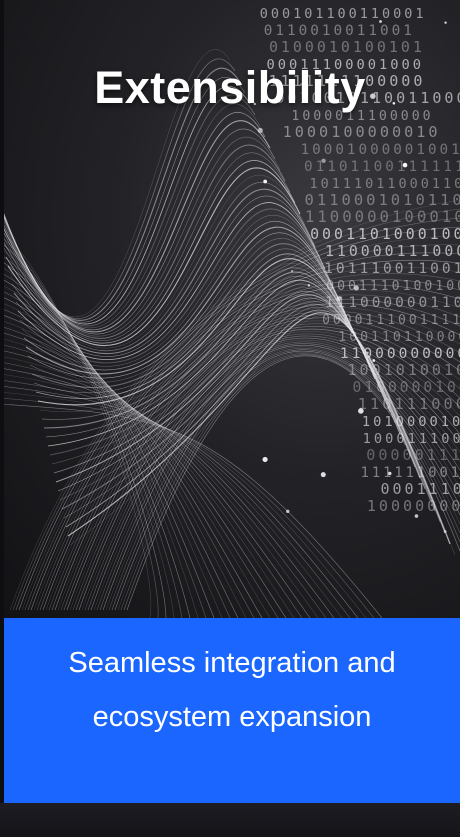 The width and height of the screenshot is (460, 837). What do you see at coordinates (411, 422) in the screenshot?
I see `svg-text: 101000010011001` at bounding box center [411, 422].